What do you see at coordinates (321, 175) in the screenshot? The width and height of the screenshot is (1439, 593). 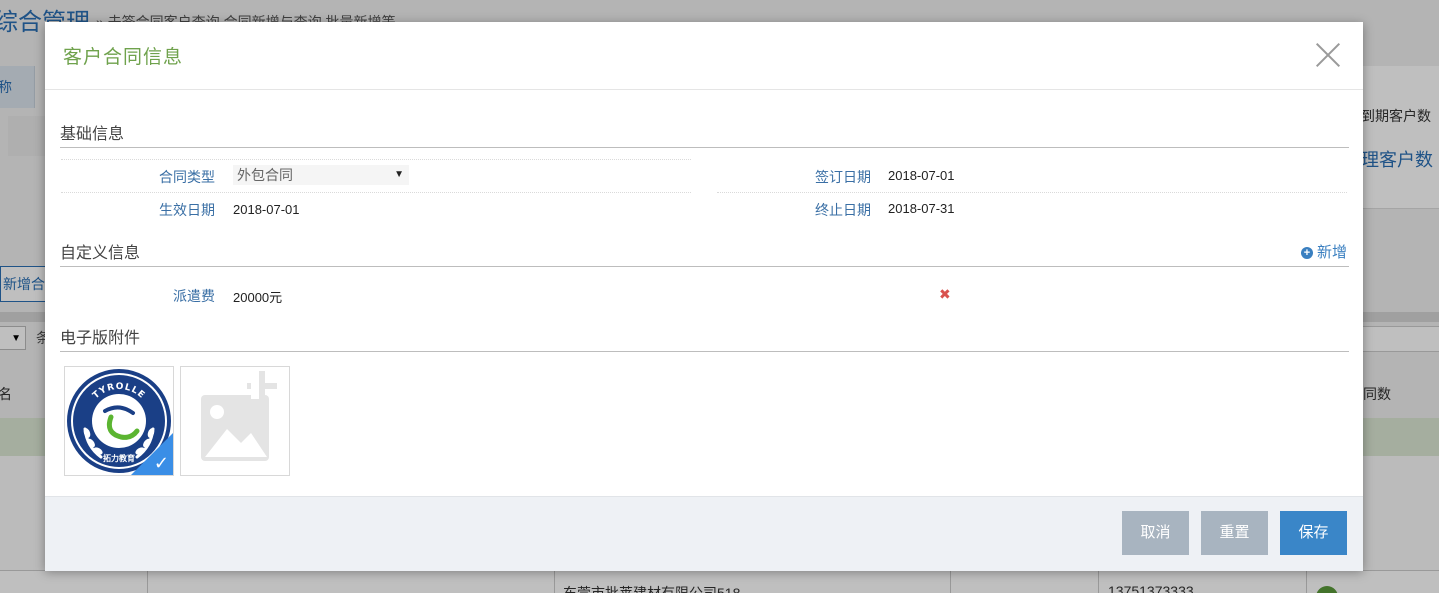 I see `contract-type-select: 外包合同 ▼` at bounding box center [321, 175].